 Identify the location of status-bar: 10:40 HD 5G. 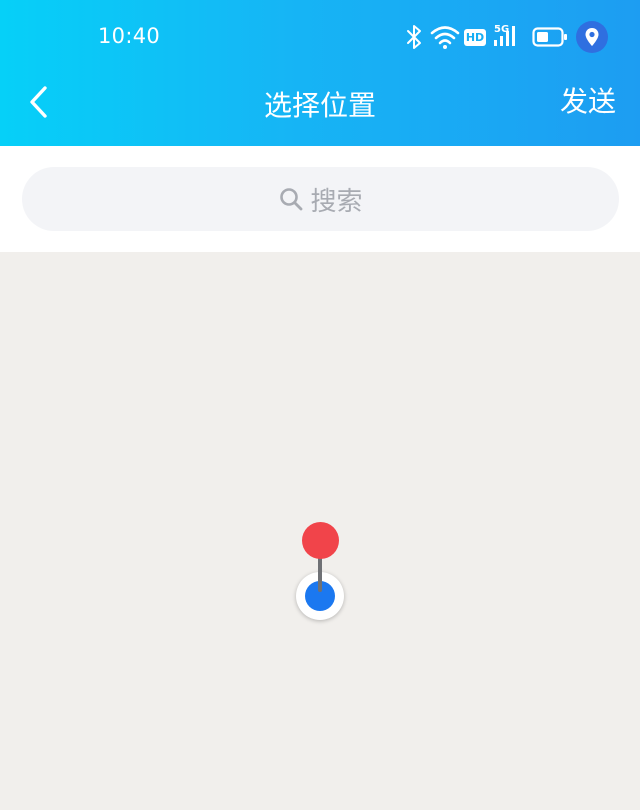
(320, 36).